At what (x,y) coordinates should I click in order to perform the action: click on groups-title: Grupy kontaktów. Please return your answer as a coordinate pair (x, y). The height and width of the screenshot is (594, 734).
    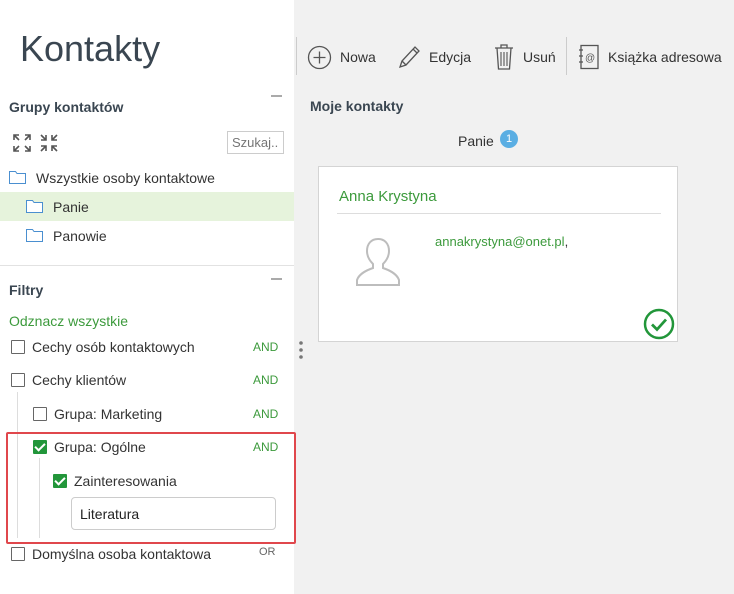
    Looking at the image, I should click on (66, 107).